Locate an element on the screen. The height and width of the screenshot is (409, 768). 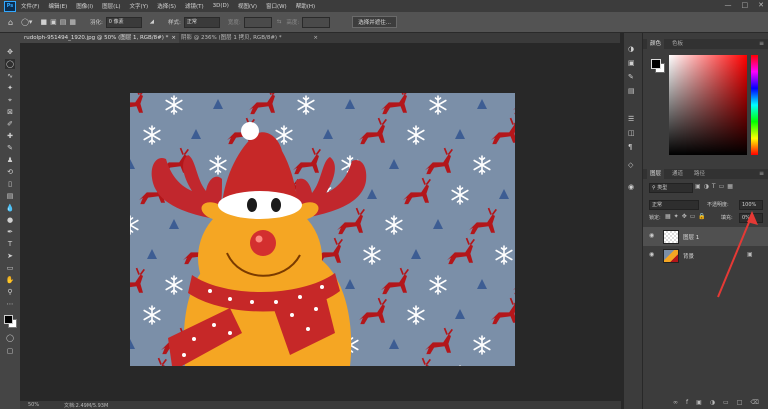
subtract-selection-icon: ▤ is located at coordinates (63, 22).